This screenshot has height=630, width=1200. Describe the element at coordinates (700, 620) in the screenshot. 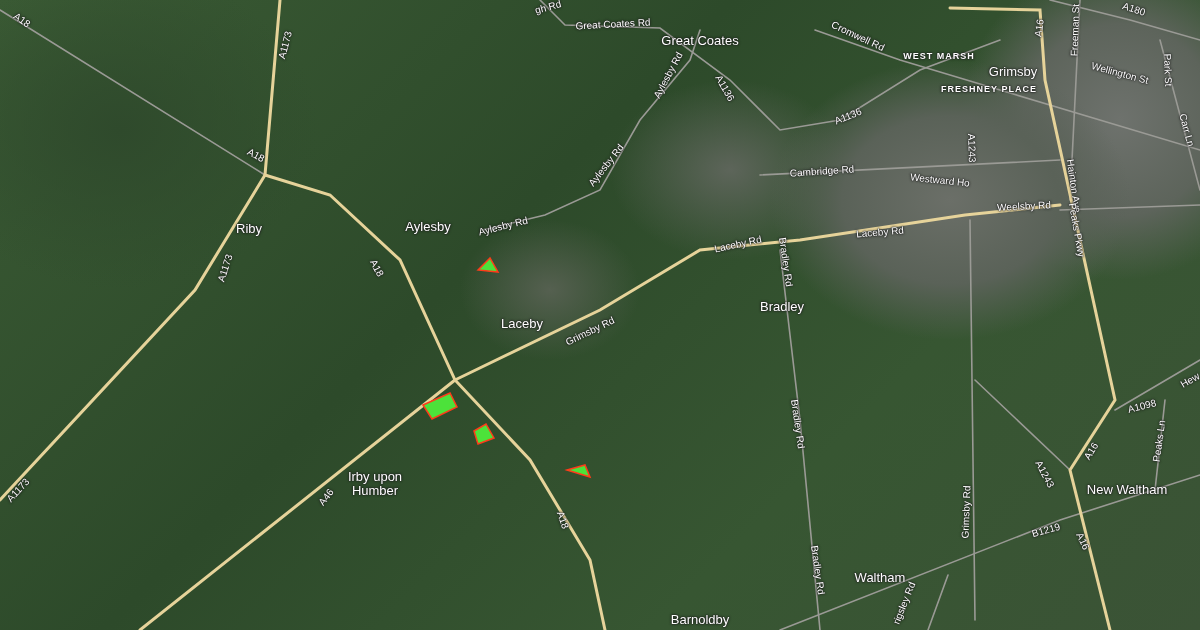

I see `place-label: Barnoldby` at that location.